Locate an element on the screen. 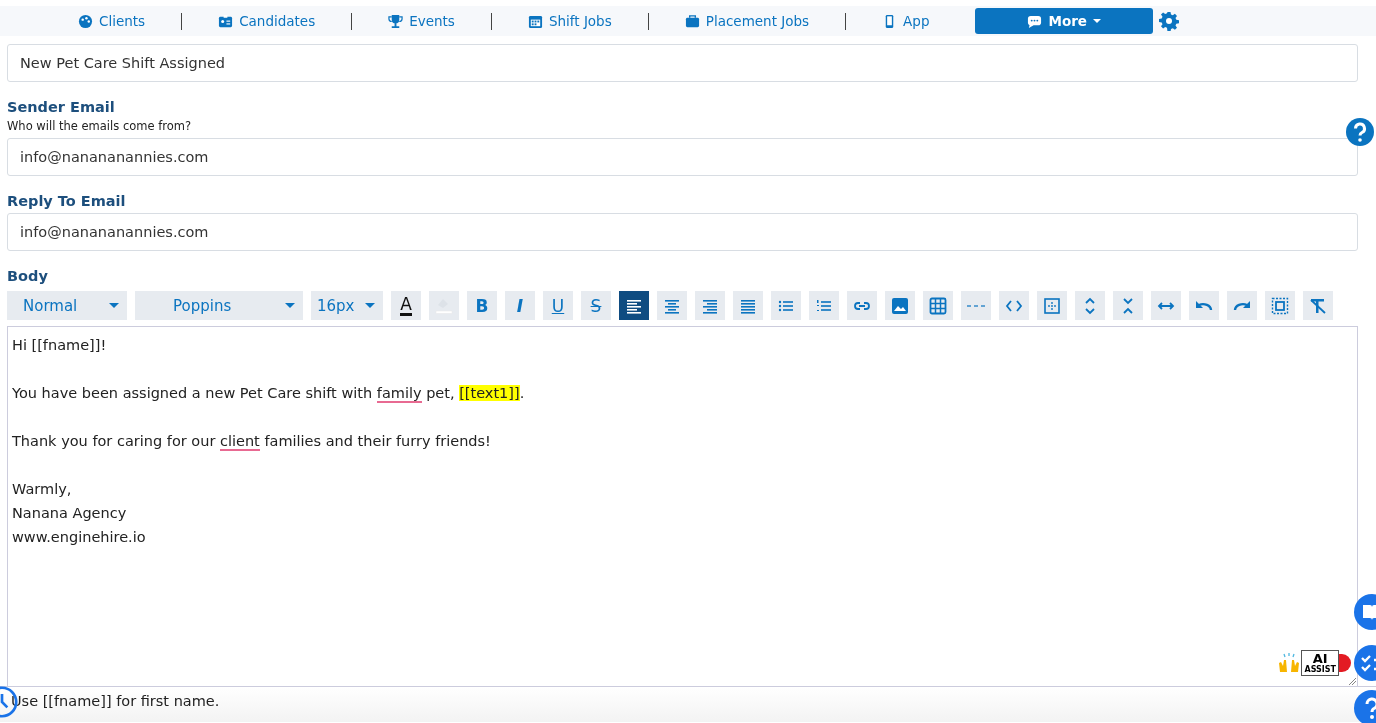  reply-to-email-input: info@nanananannies.com is located at coordinates (682, 232).